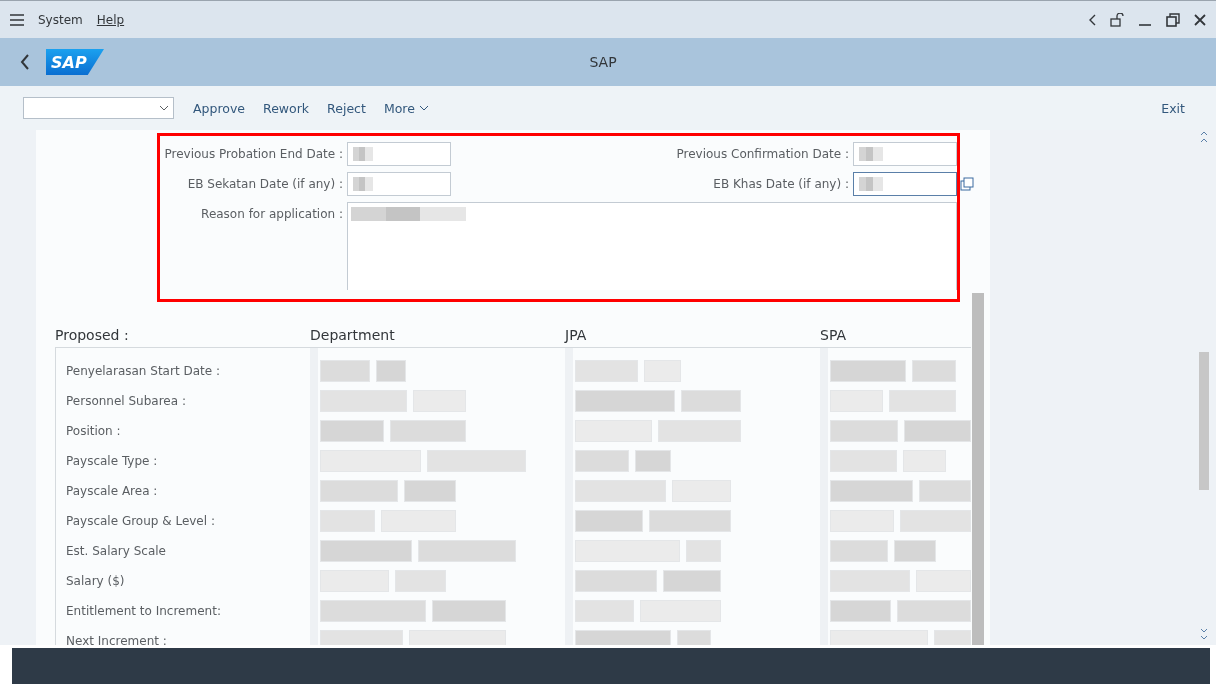  I want to click on row-label: Salary ($), so click(95, 581).